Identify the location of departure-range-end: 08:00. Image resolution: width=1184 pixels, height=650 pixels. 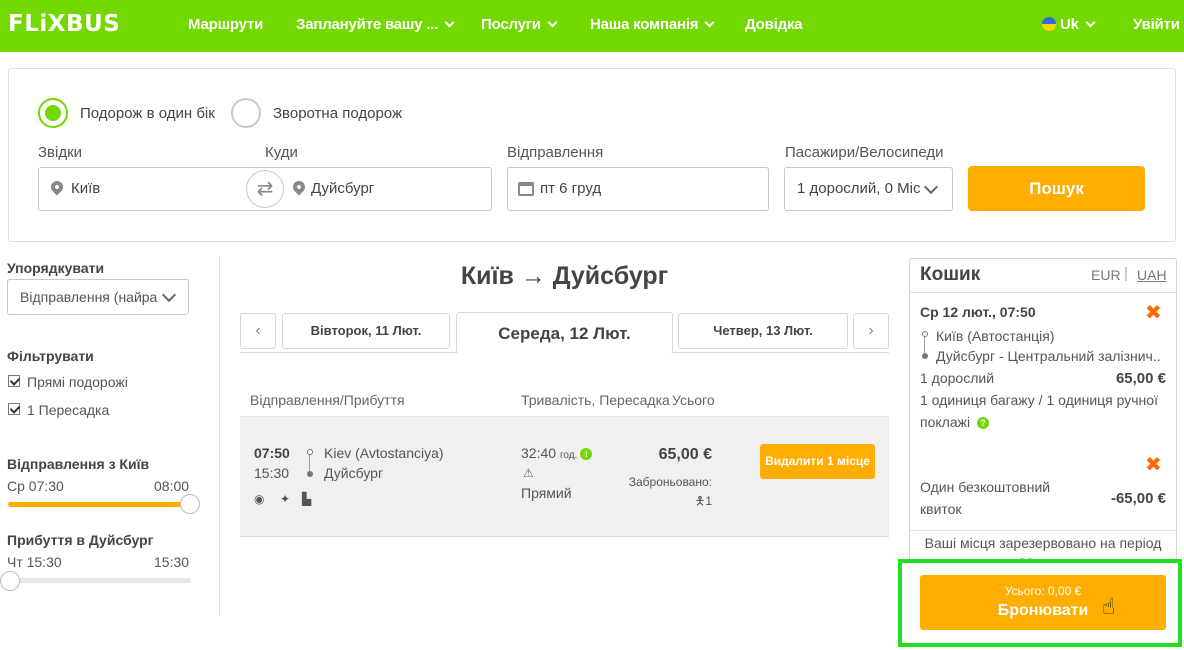
(172, 486).